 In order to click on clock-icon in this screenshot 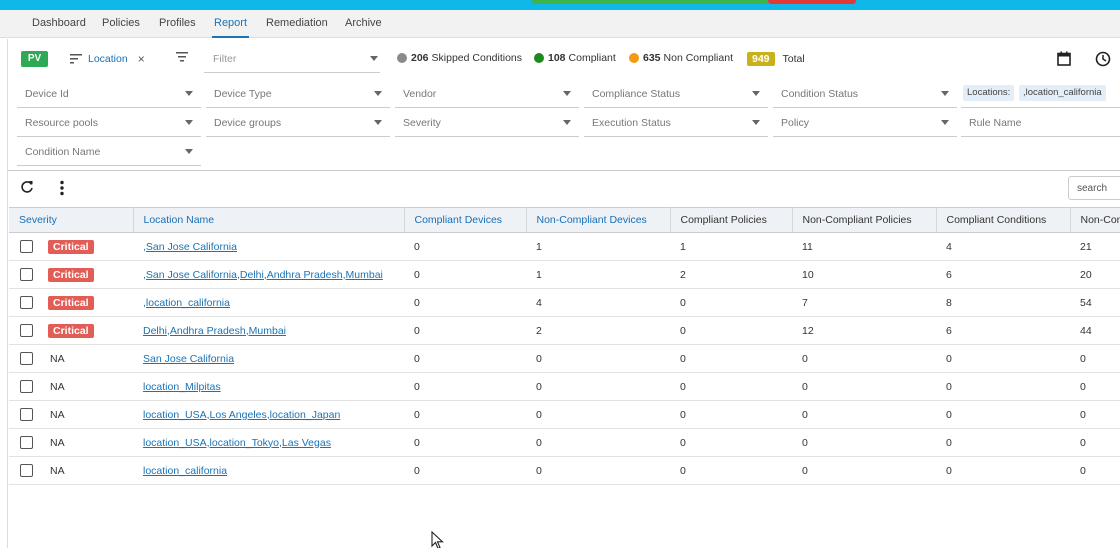, I will do `click(1103, 59)`.